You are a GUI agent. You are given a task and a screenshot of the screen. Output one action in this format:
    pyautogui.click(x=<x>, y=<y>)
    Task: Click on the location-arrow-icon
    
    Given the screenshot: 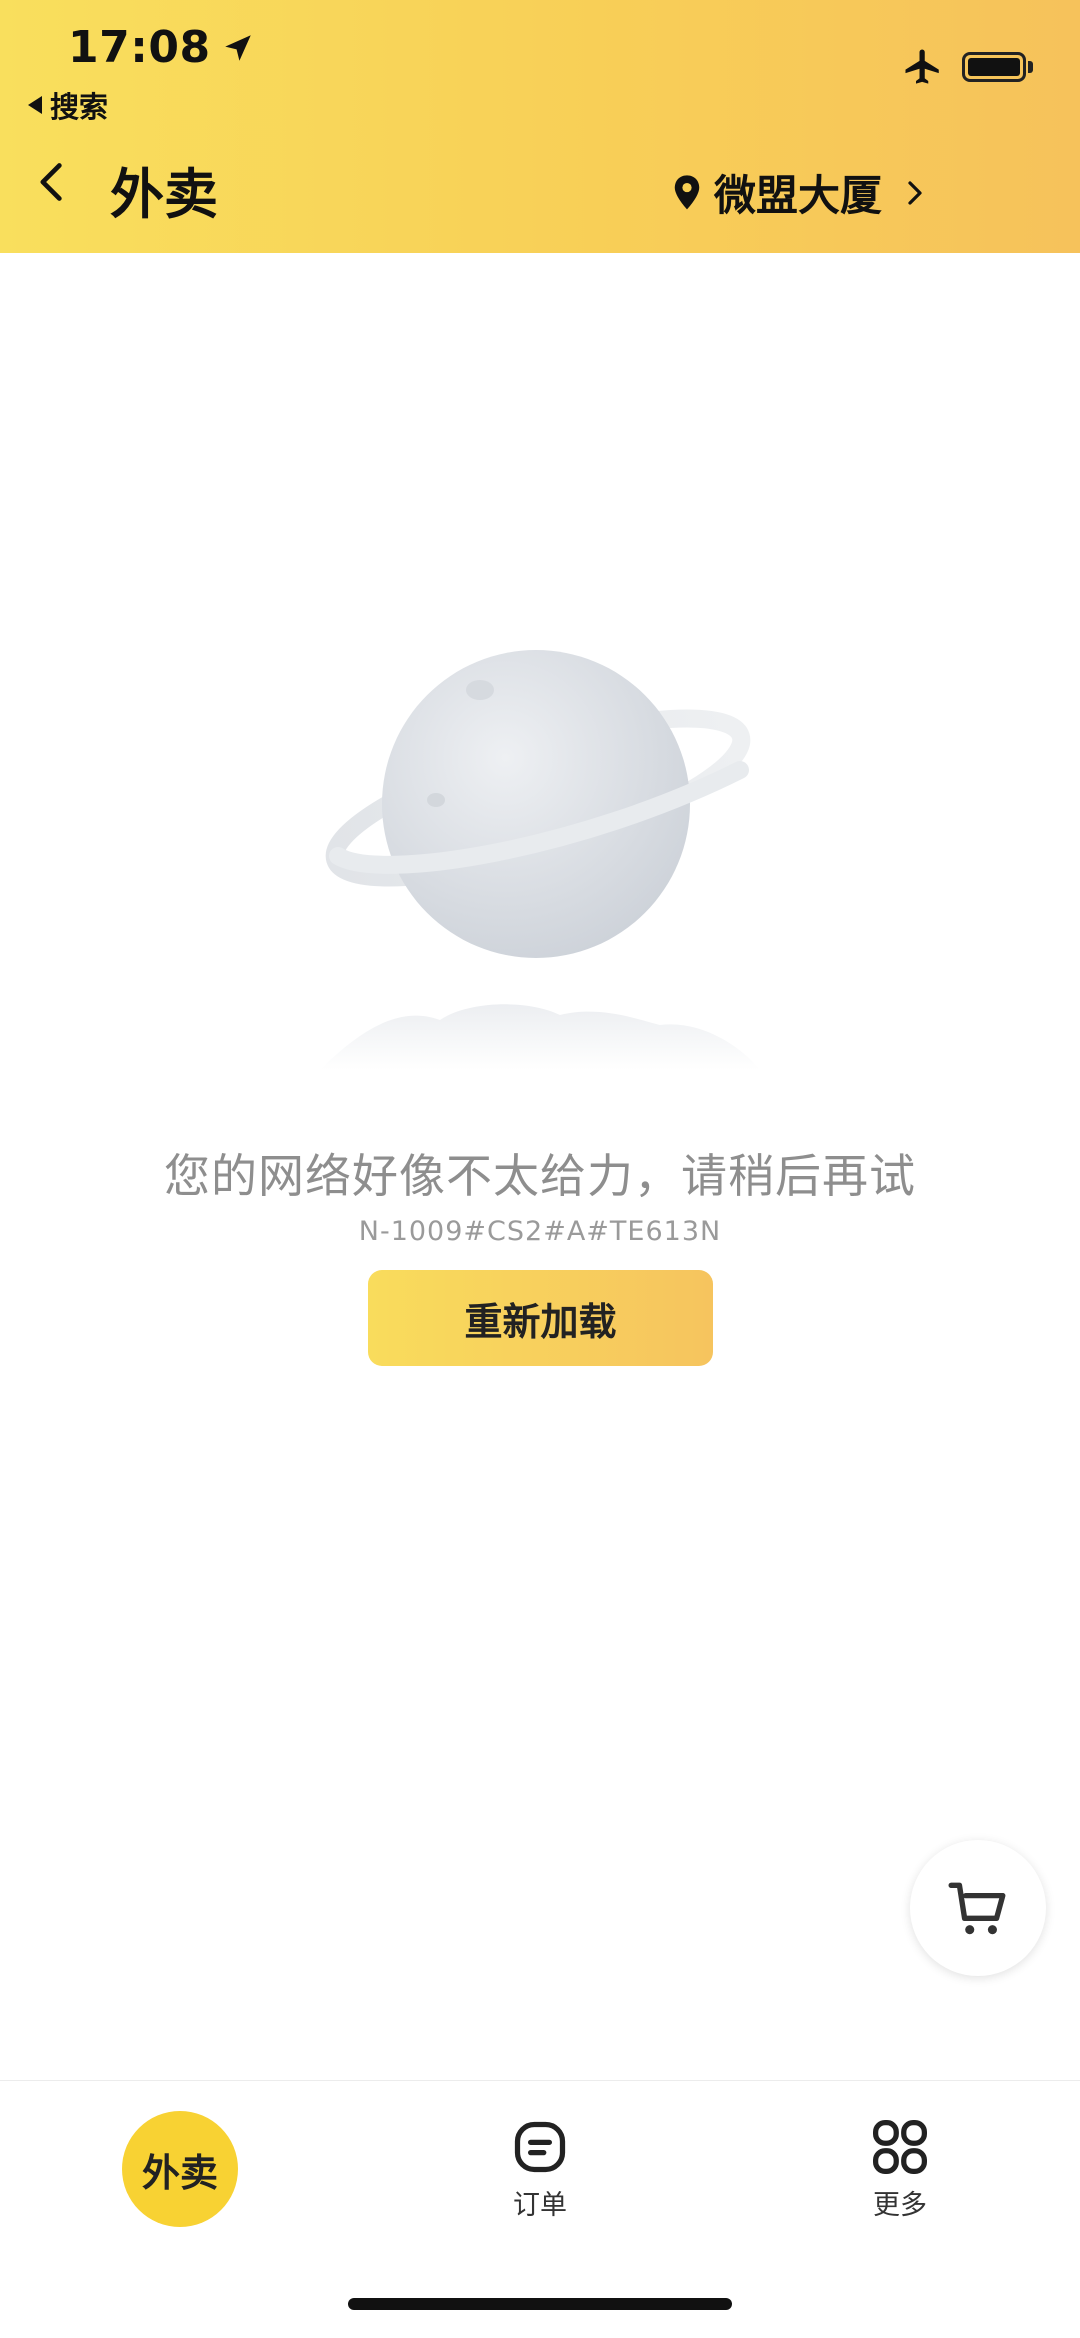 What is the action you would take?
    pyautogui.click(x=237, y=47)
    